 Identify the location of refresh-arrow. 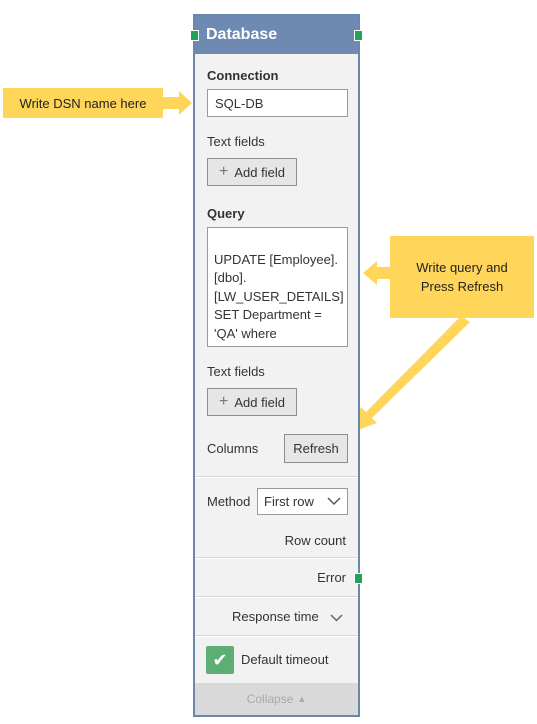
(411, 374).